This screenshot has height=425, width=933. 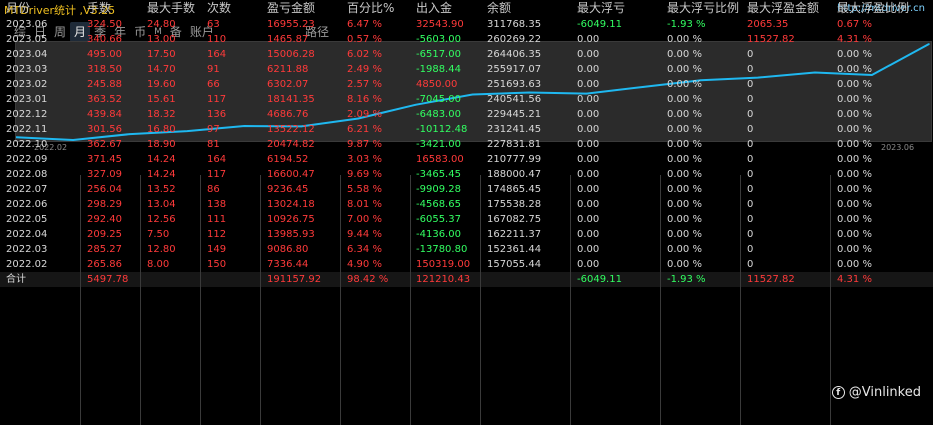 What do you see at coordinates (99, 8) in the screenshot?
I see `column-header: 手数` at bounding box center [99, 8].